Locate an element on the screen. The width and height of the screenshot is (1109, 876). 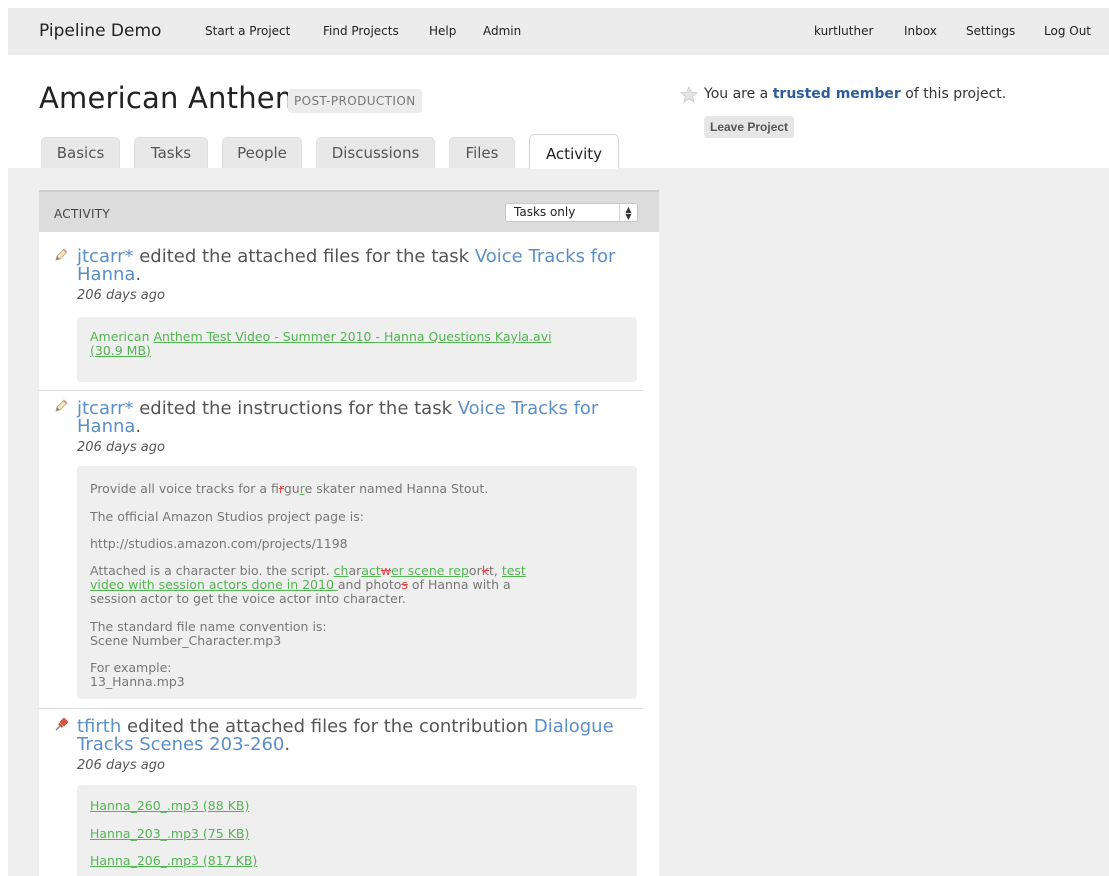
leave-project-button: Leave Project is located at coordinates (749, 127).